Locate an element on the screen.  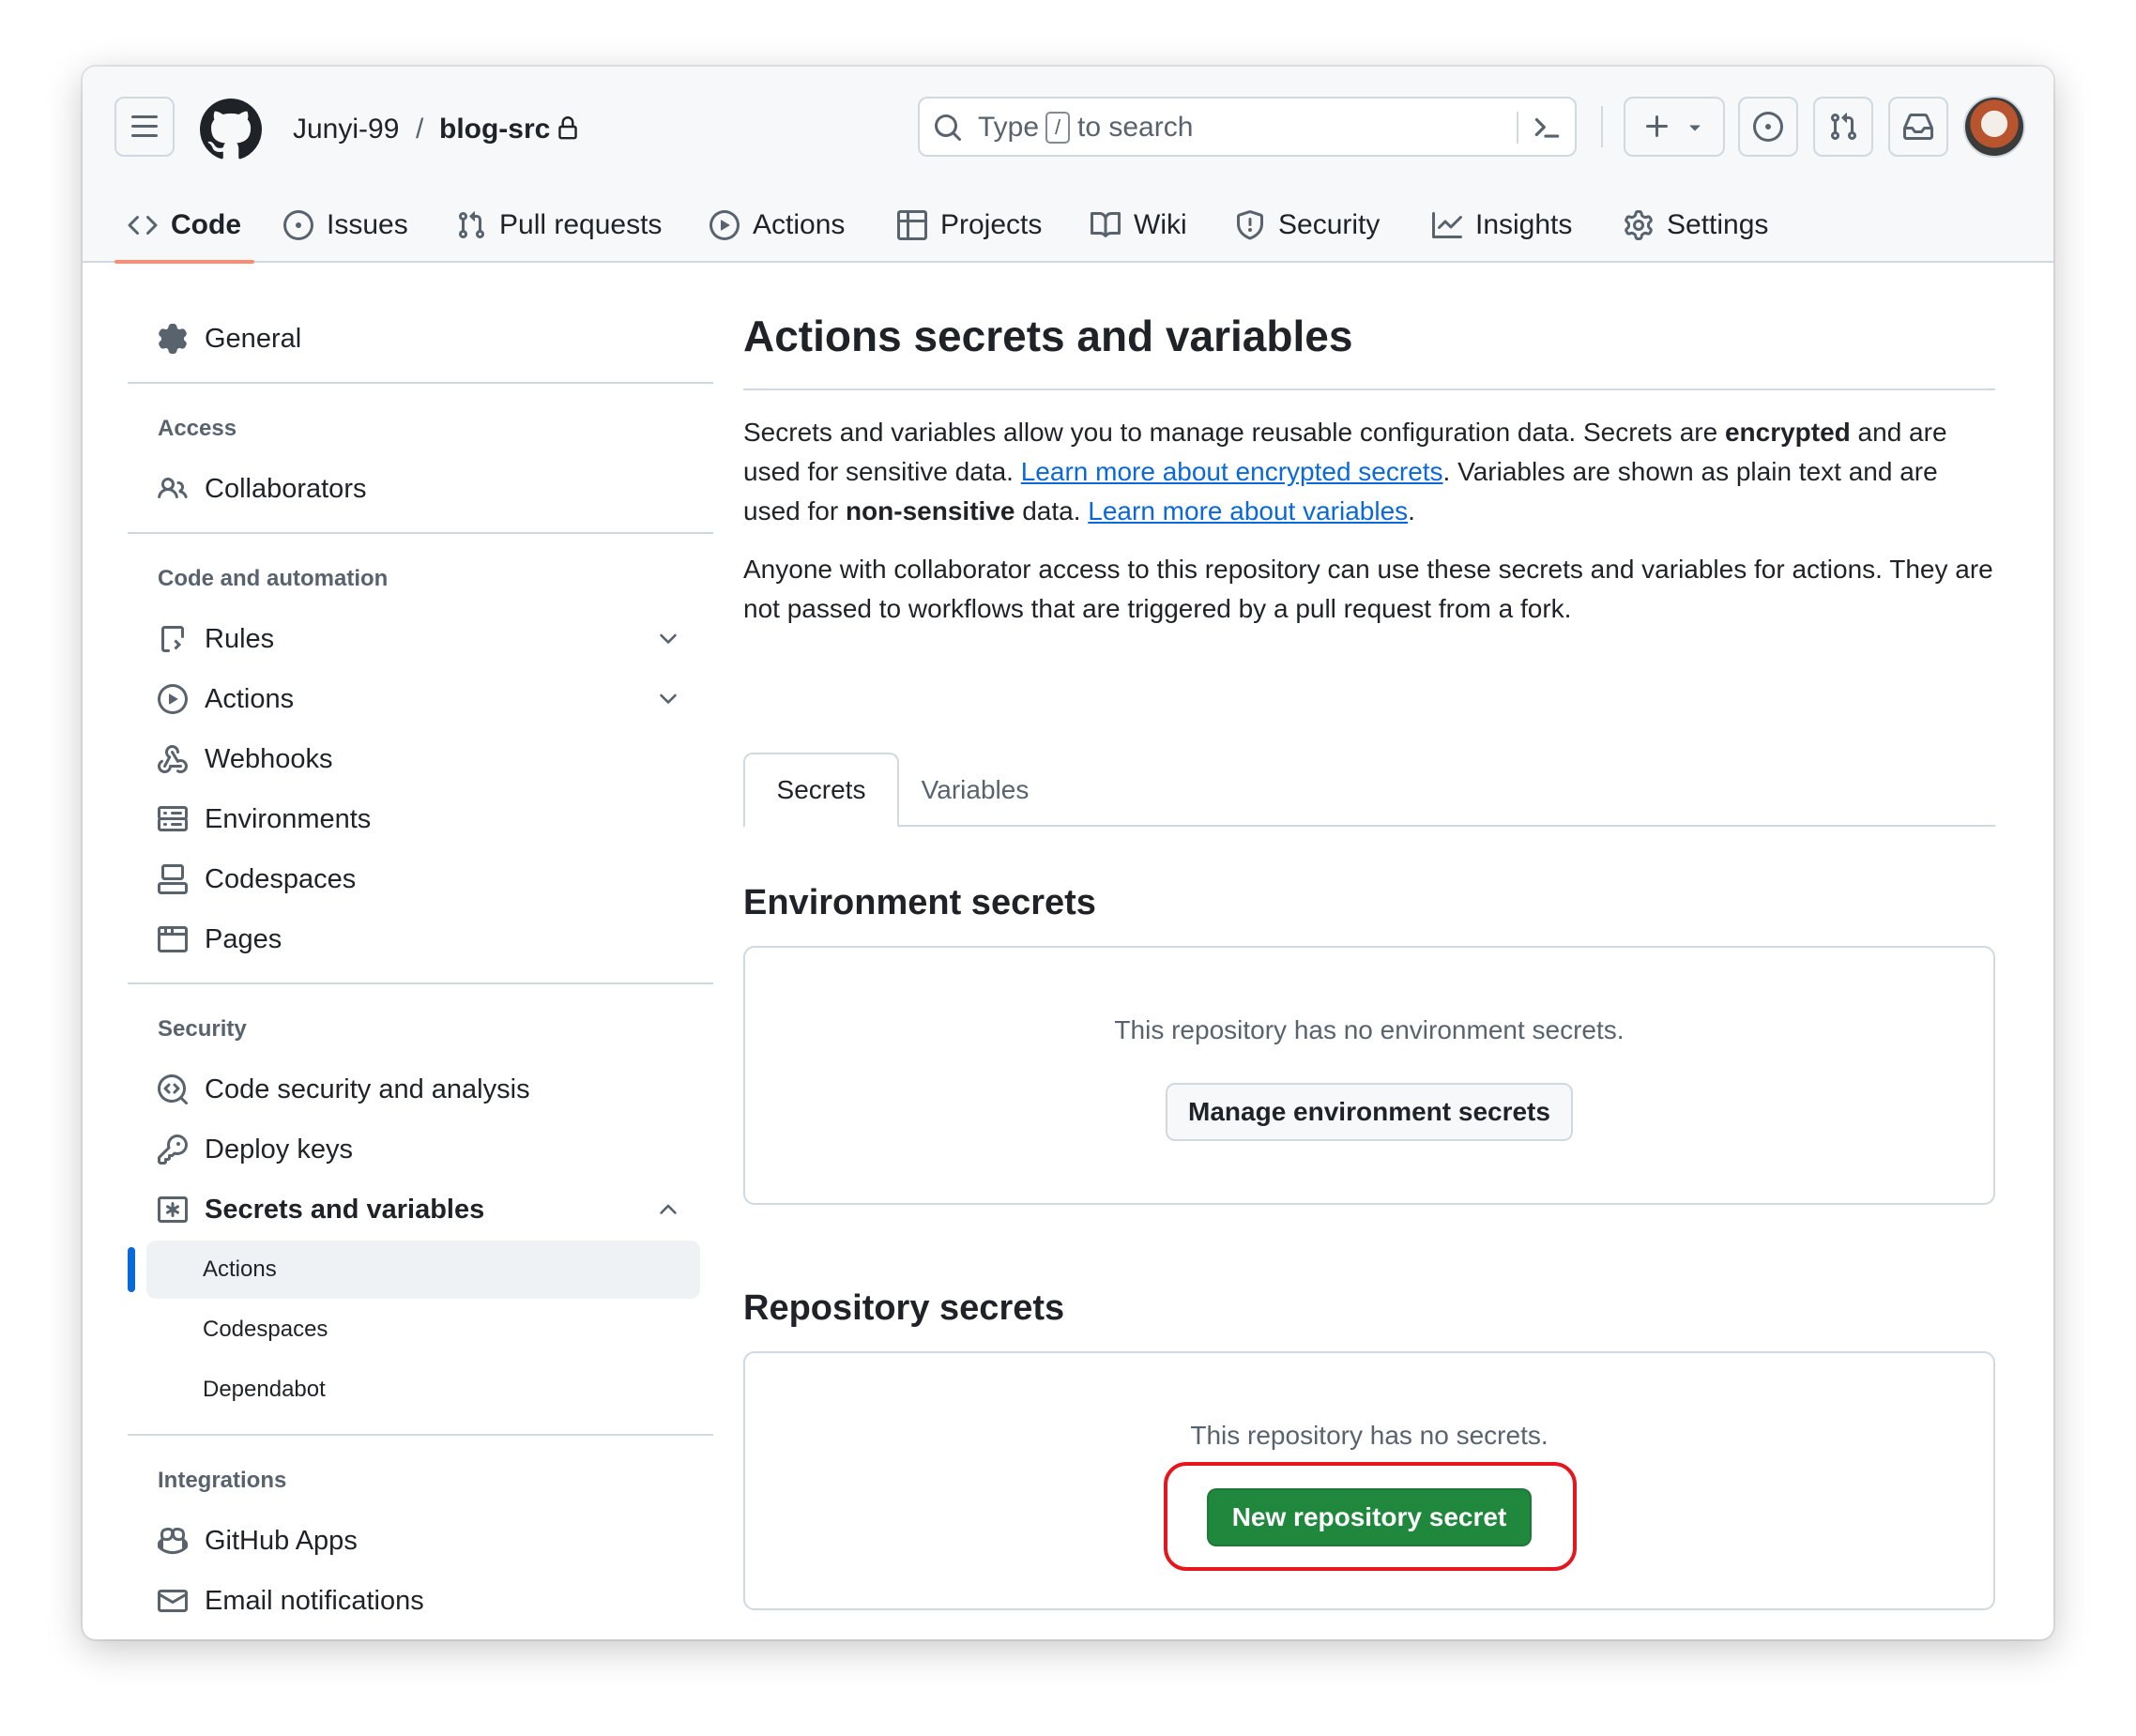
sidebar-item-code-security: Code security and analysis is located at coordinates (344, 1089).